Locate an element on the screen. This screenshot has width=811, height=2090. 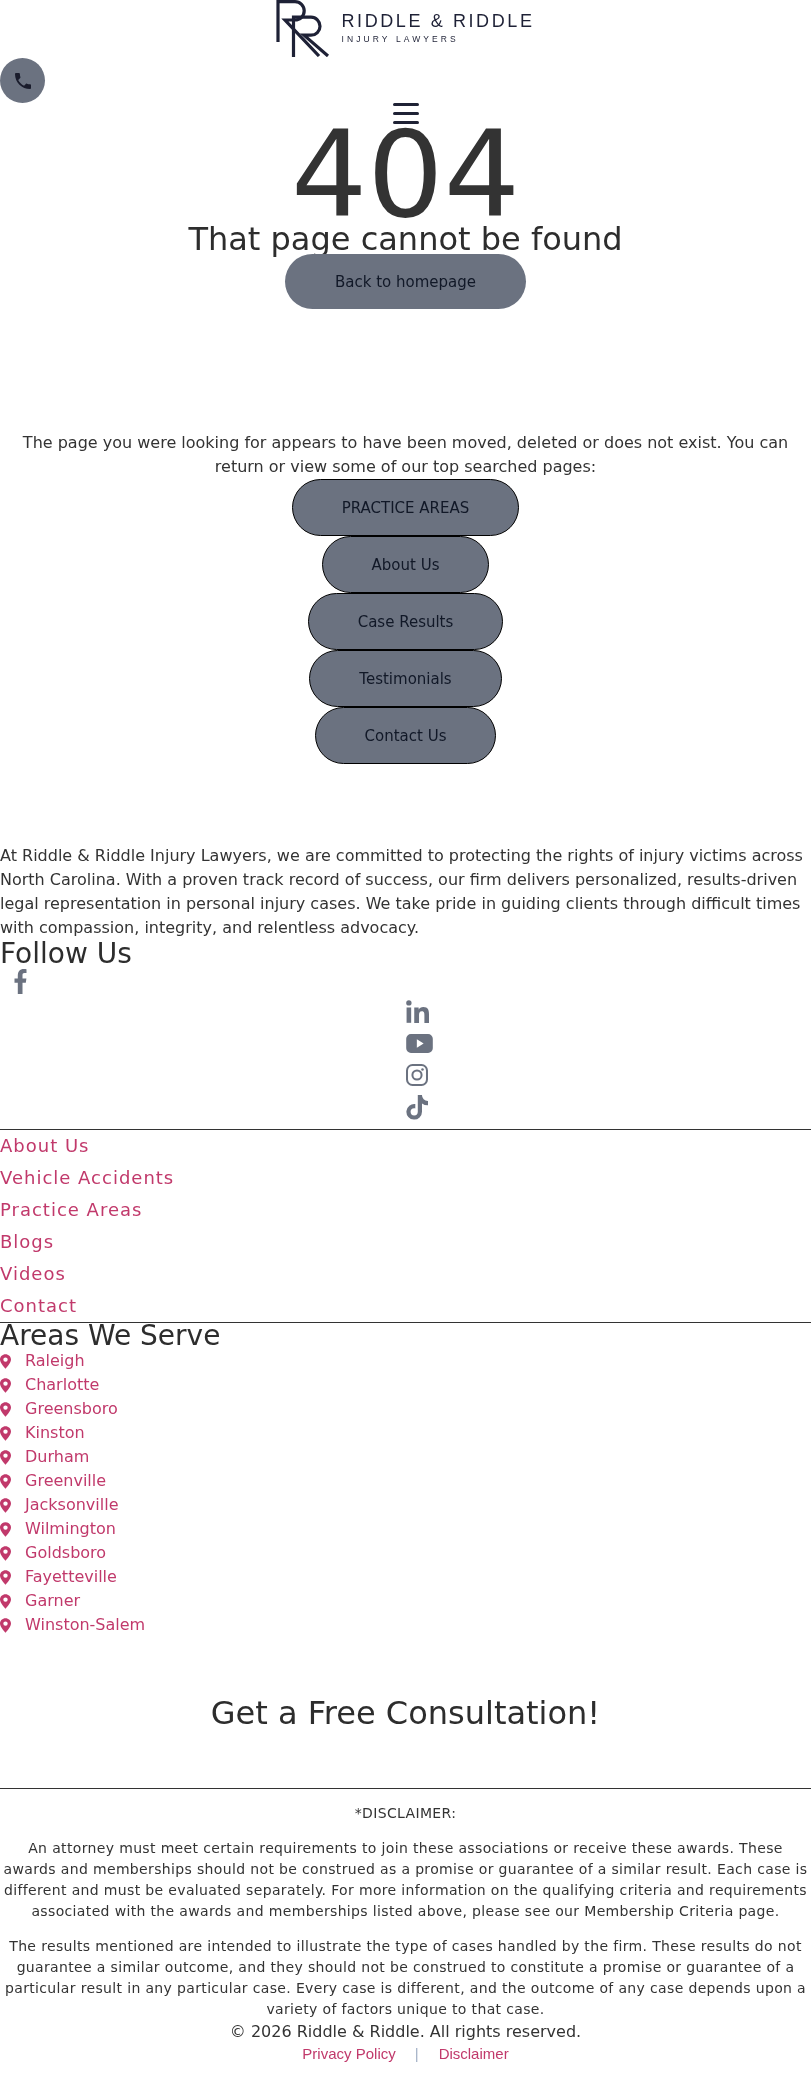
consultation-heading: Get a Free Consultation! is located at coordinates (405, 1713).